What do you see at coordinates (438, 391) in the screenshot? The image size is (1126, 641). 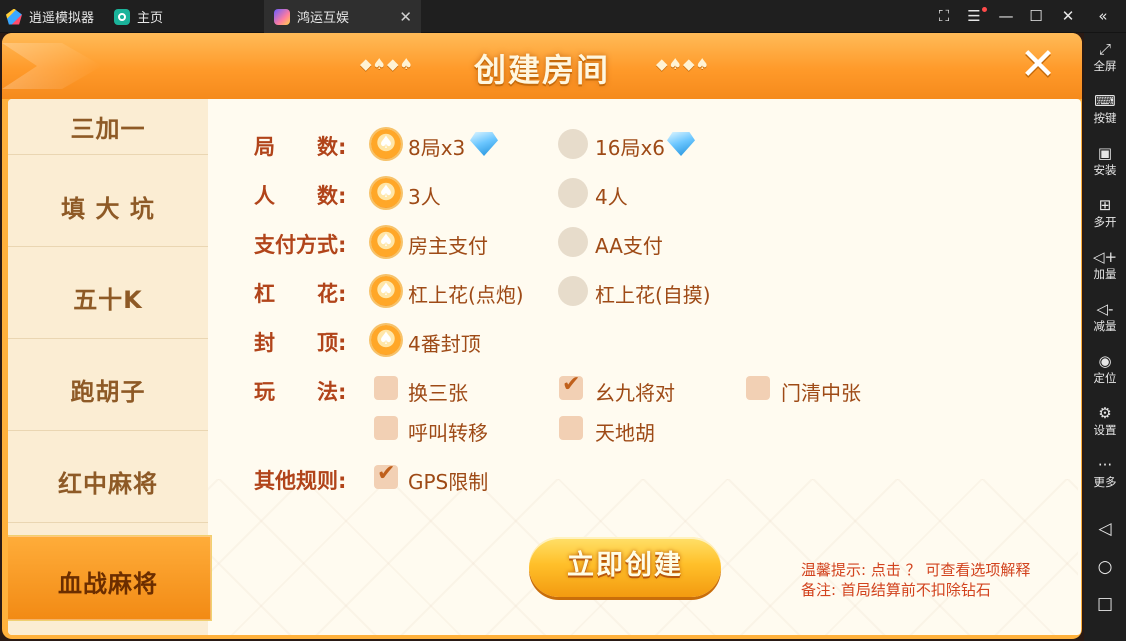 I see `play-option-huansanzhang: 换三张` at bounding box center [438, 391].